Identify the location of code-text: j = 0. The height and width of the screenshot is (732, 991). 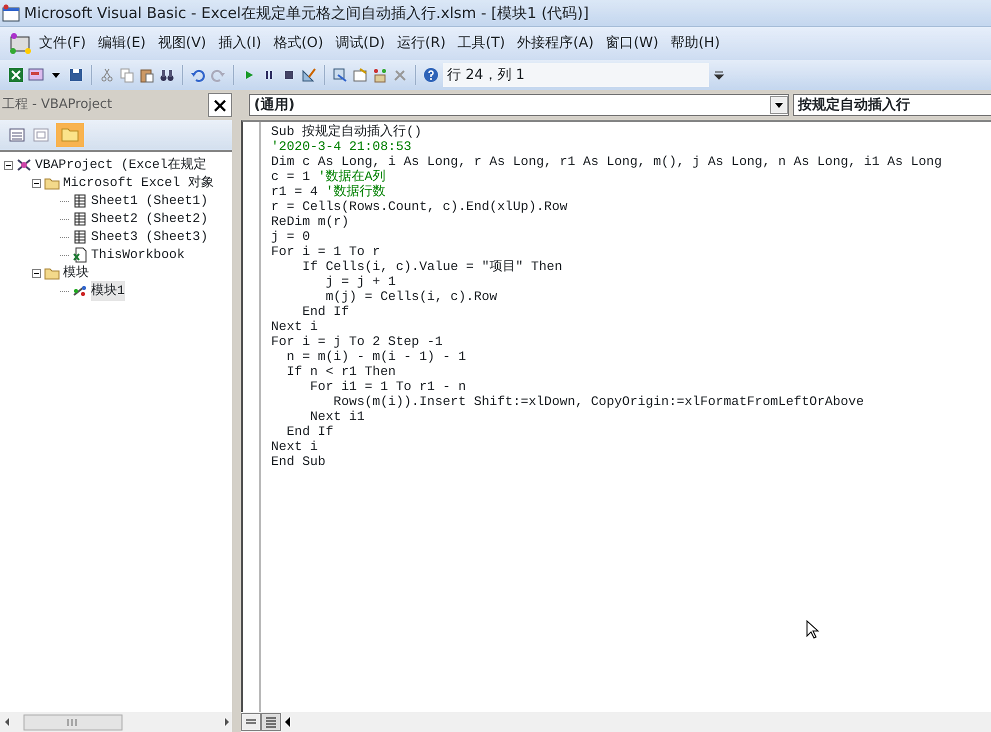
(290, 236).